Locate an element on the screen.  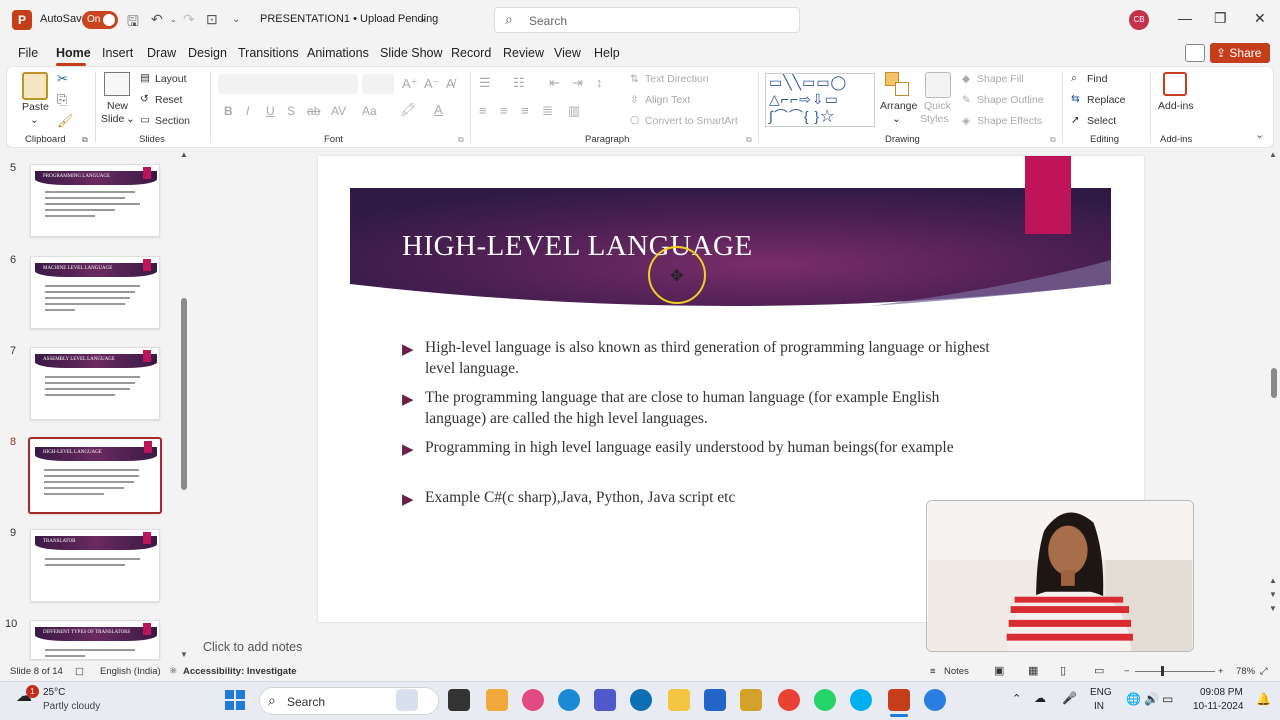
slide-thumbnail: PROGRAMMING LANGUAGE is located at coordinates (95, 200).